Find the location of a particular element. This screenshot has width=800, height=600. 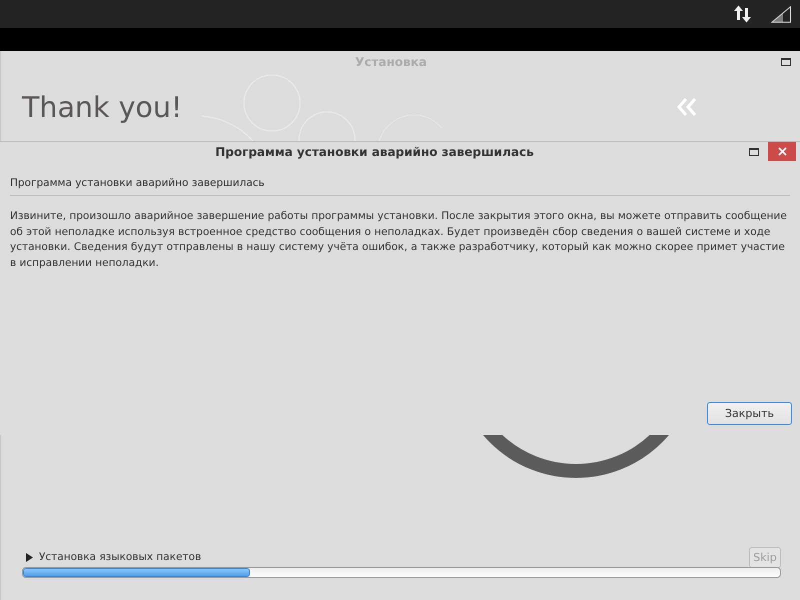

error-message: Извините, произошло аварийное завершение работы программы установки. После закрытия этого окна, вы можете отправить сообщение об этой неполадке используя встроенное средство сообщения о неполадках. Будет произведён сбор сведения о вашей системе и ходе установки. Сведения будут отправлены в нашу систему учёта ошибок, а также разработчику, который как можно скорее примет участие в исправлении неполадки. is located at coordinates (399, 239).